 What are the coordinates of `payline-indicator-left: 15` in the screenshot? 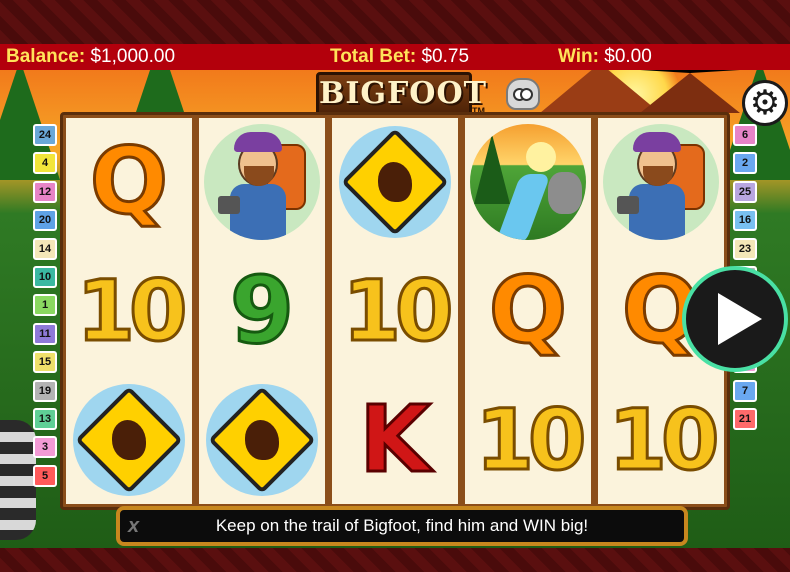 It's located at (45, 362).